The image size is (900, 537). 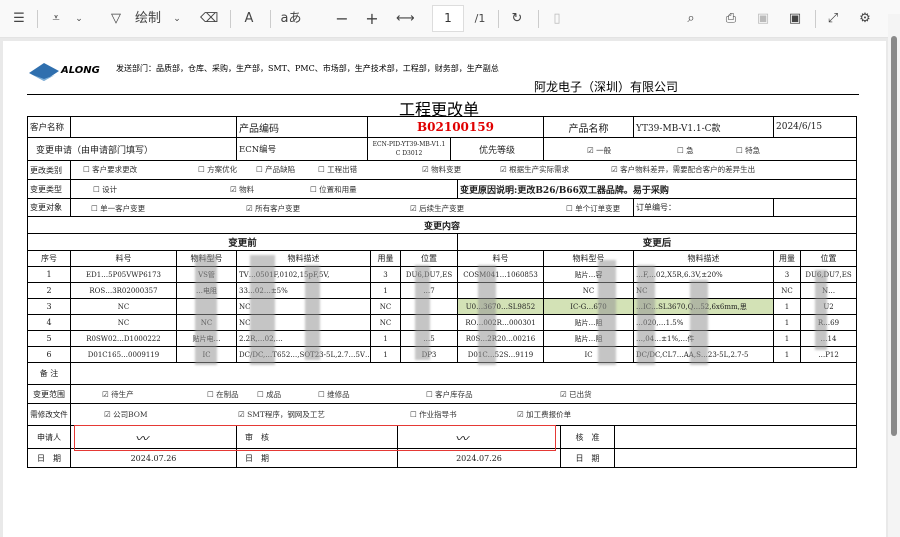 I want to click on checkbox-label: 物料变更, so click(x=446, y=169).